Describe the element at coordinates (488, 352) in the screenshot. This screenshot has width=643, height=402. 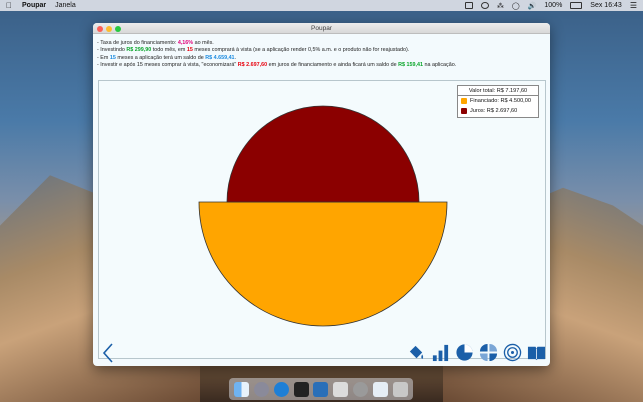
I see `split-pie-icon` at that location.